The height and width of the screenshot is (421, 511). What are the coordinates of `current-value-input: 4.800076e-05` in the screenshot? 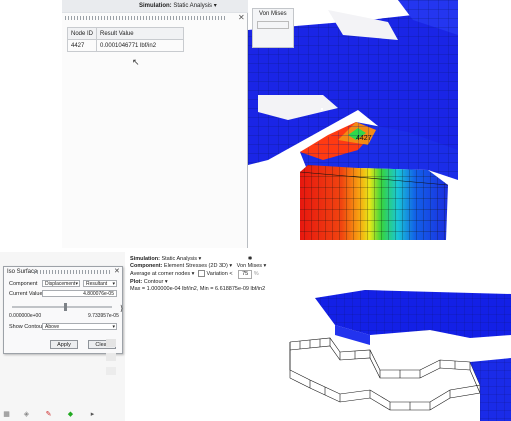 It's located at (79, 293).